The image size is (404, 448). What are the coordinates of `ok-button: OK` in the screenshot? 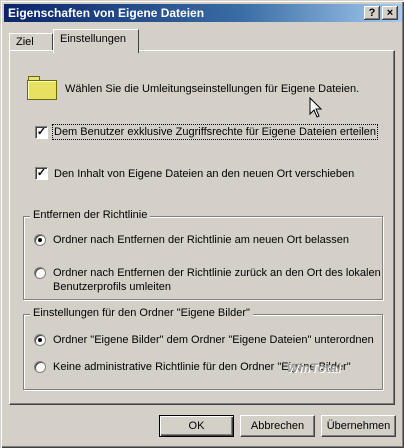 It's located at (196, 426).